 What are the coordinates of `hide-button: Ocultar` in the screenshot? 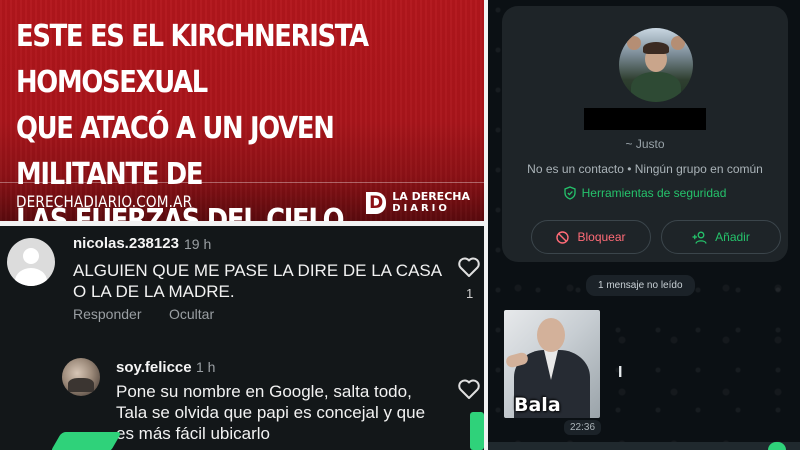 It's located at (191, 314).